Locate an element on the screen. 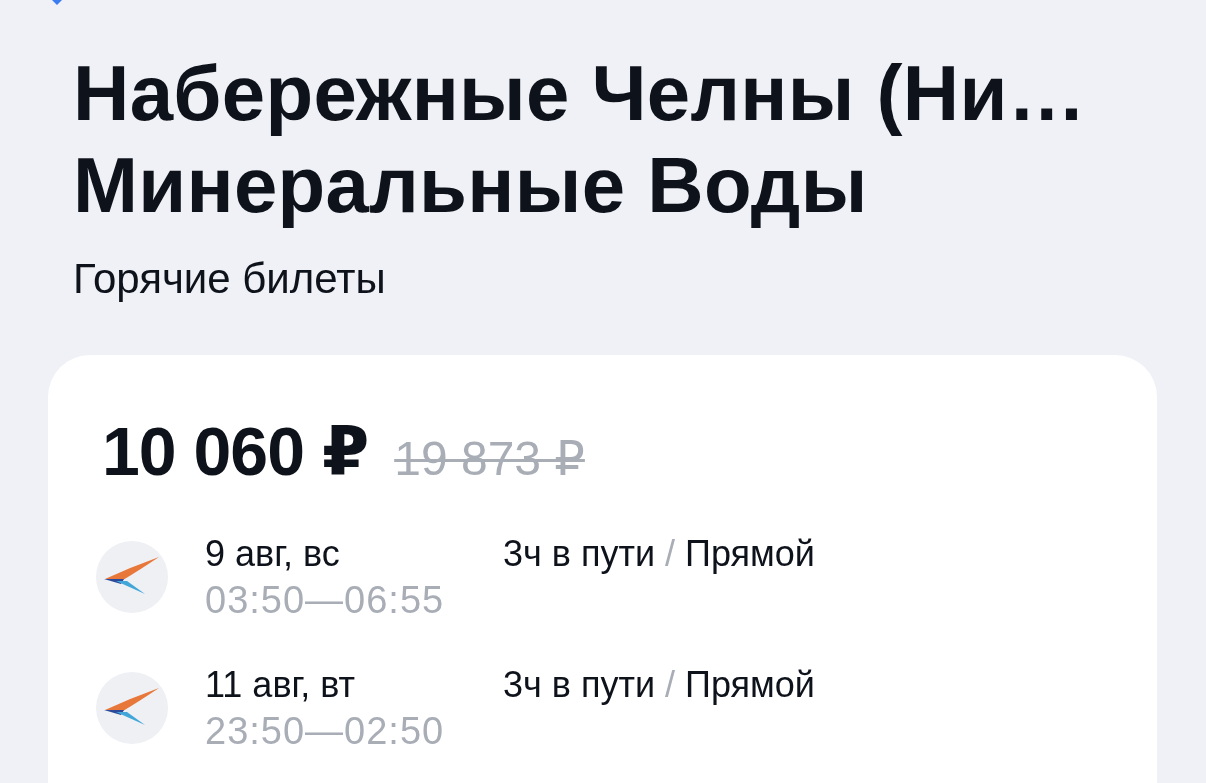  flight-date: 9 авг, вс is located at coordinates (273, 554).